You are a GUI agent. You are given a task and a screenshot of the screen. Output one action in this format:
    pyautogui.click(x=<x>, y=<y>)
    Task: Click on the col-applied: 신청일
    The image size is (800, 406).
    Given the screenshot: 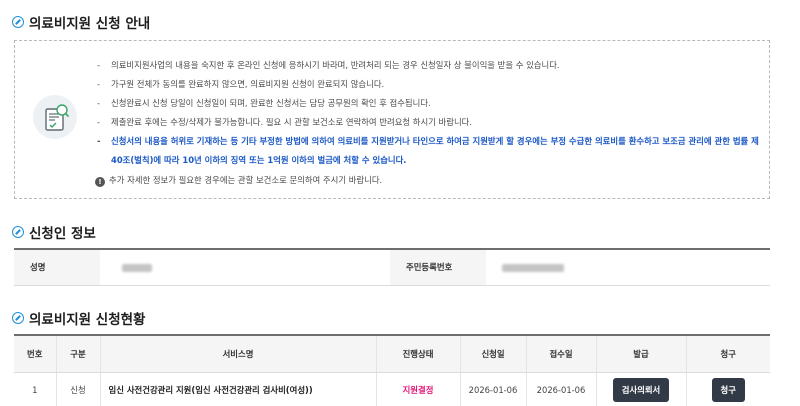 What is the action you would take?
    pyautogui.click(x=492, y=354)
    